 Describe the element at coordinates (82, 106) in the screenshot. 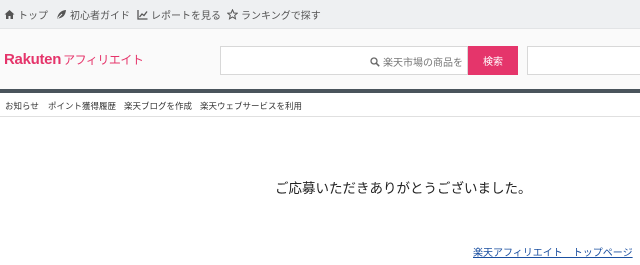

I see `subnav-item-point-history: ポイント獲得履歴` at that location.